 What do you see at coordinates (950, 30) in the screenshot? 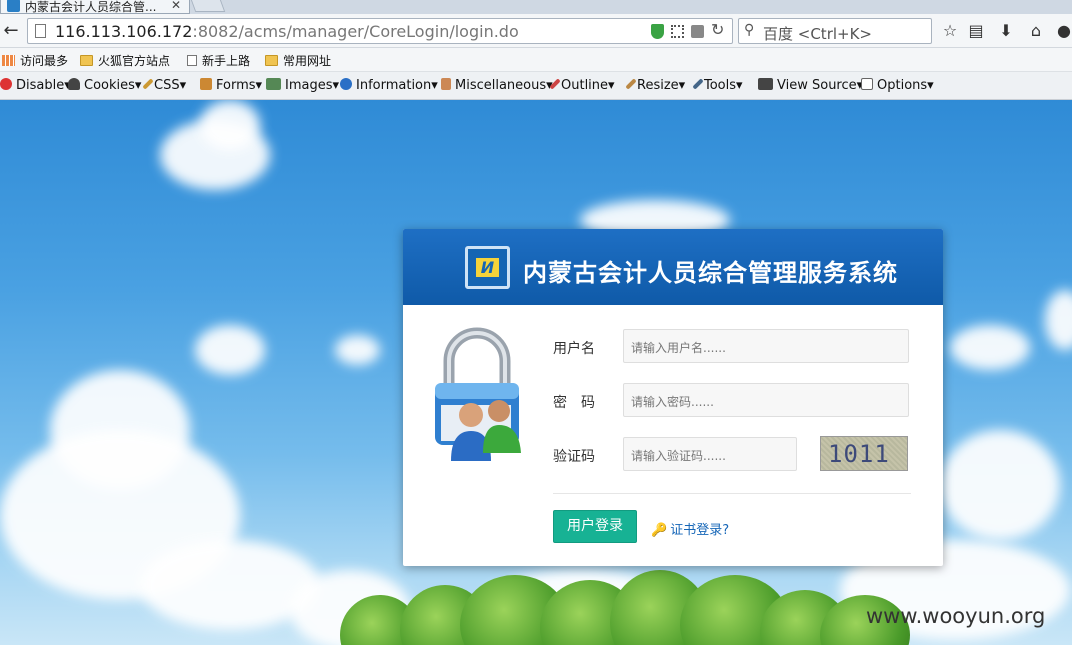
I see `bookmark-star-icon: ☆` at bounding box center [950, 30].